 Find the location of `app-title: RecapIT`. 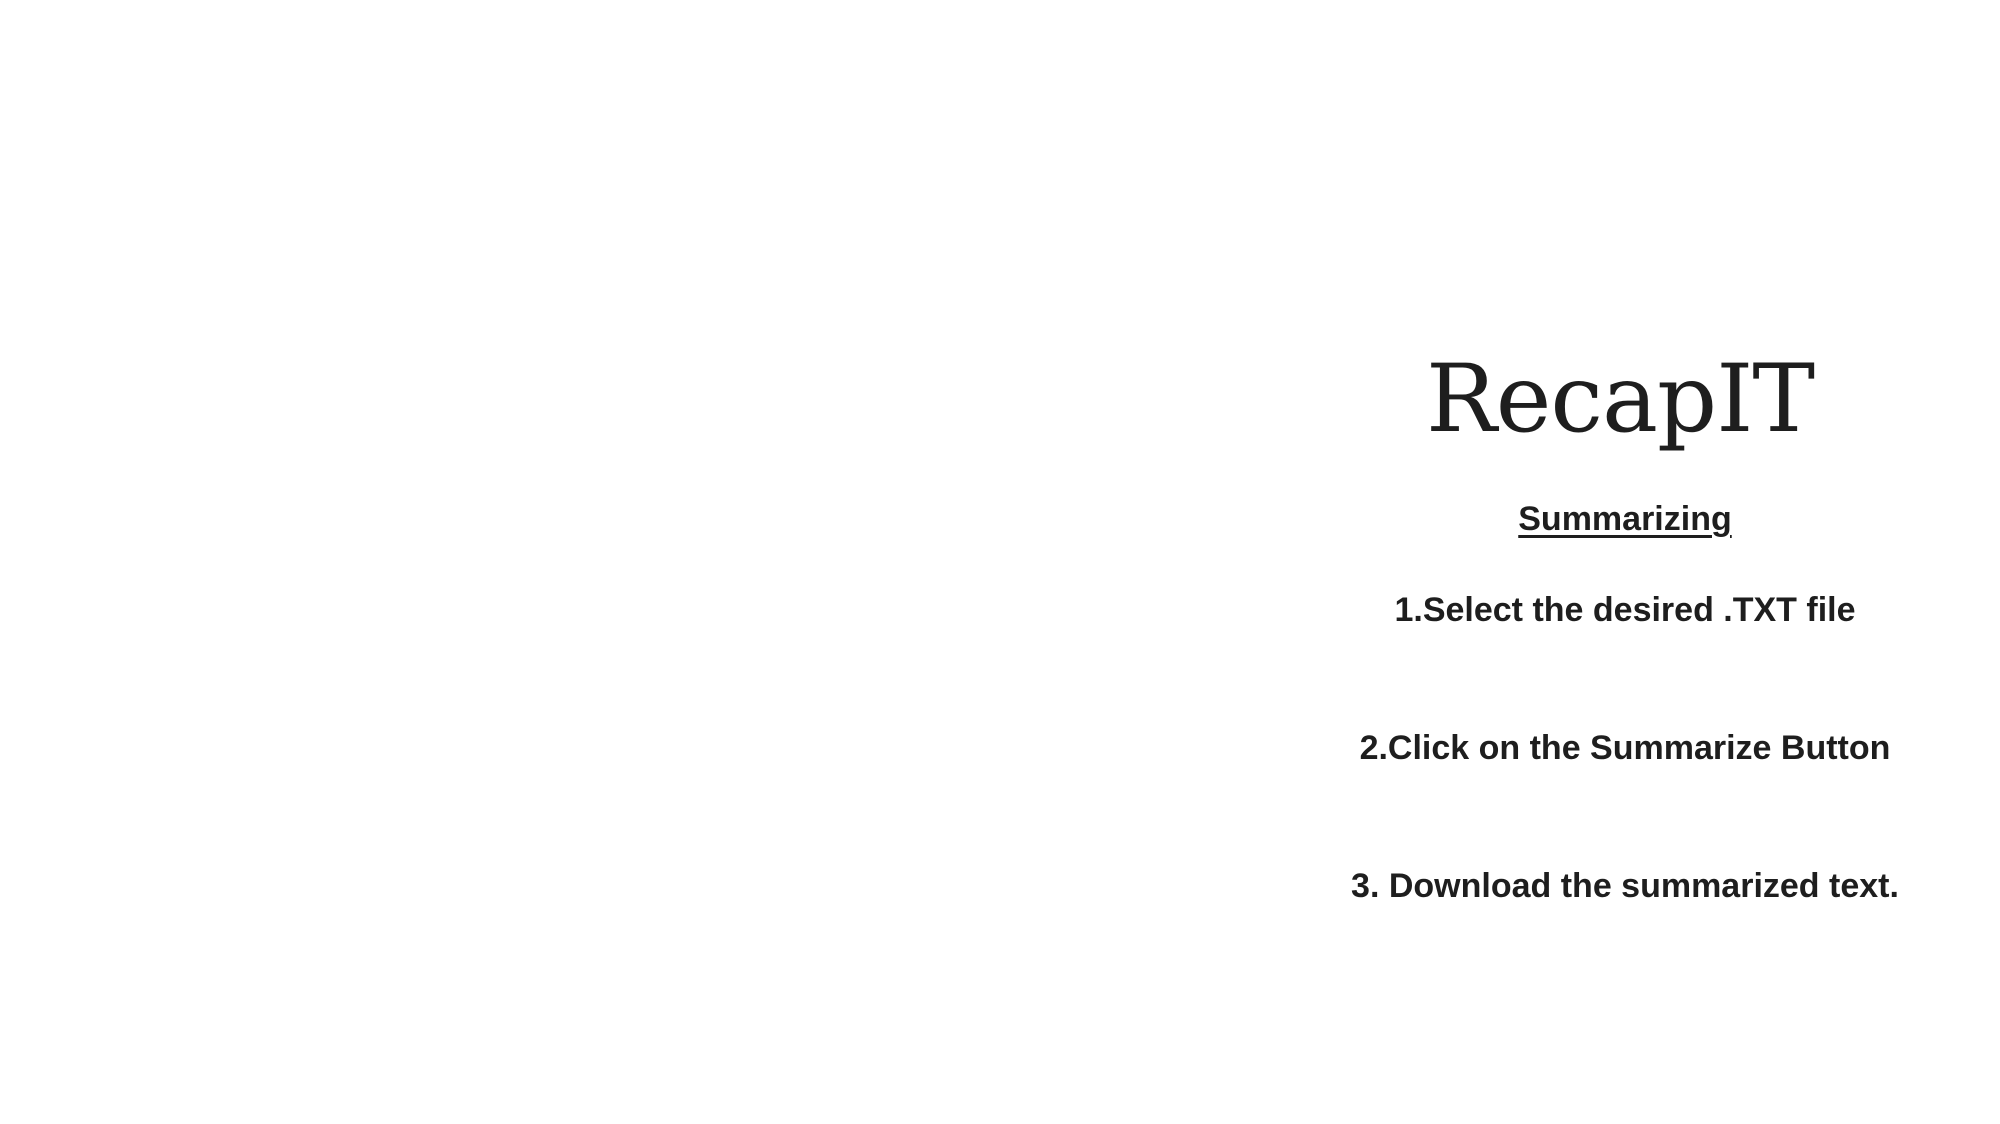

app-title: RecapIT is located at coordinates (1620, 399).